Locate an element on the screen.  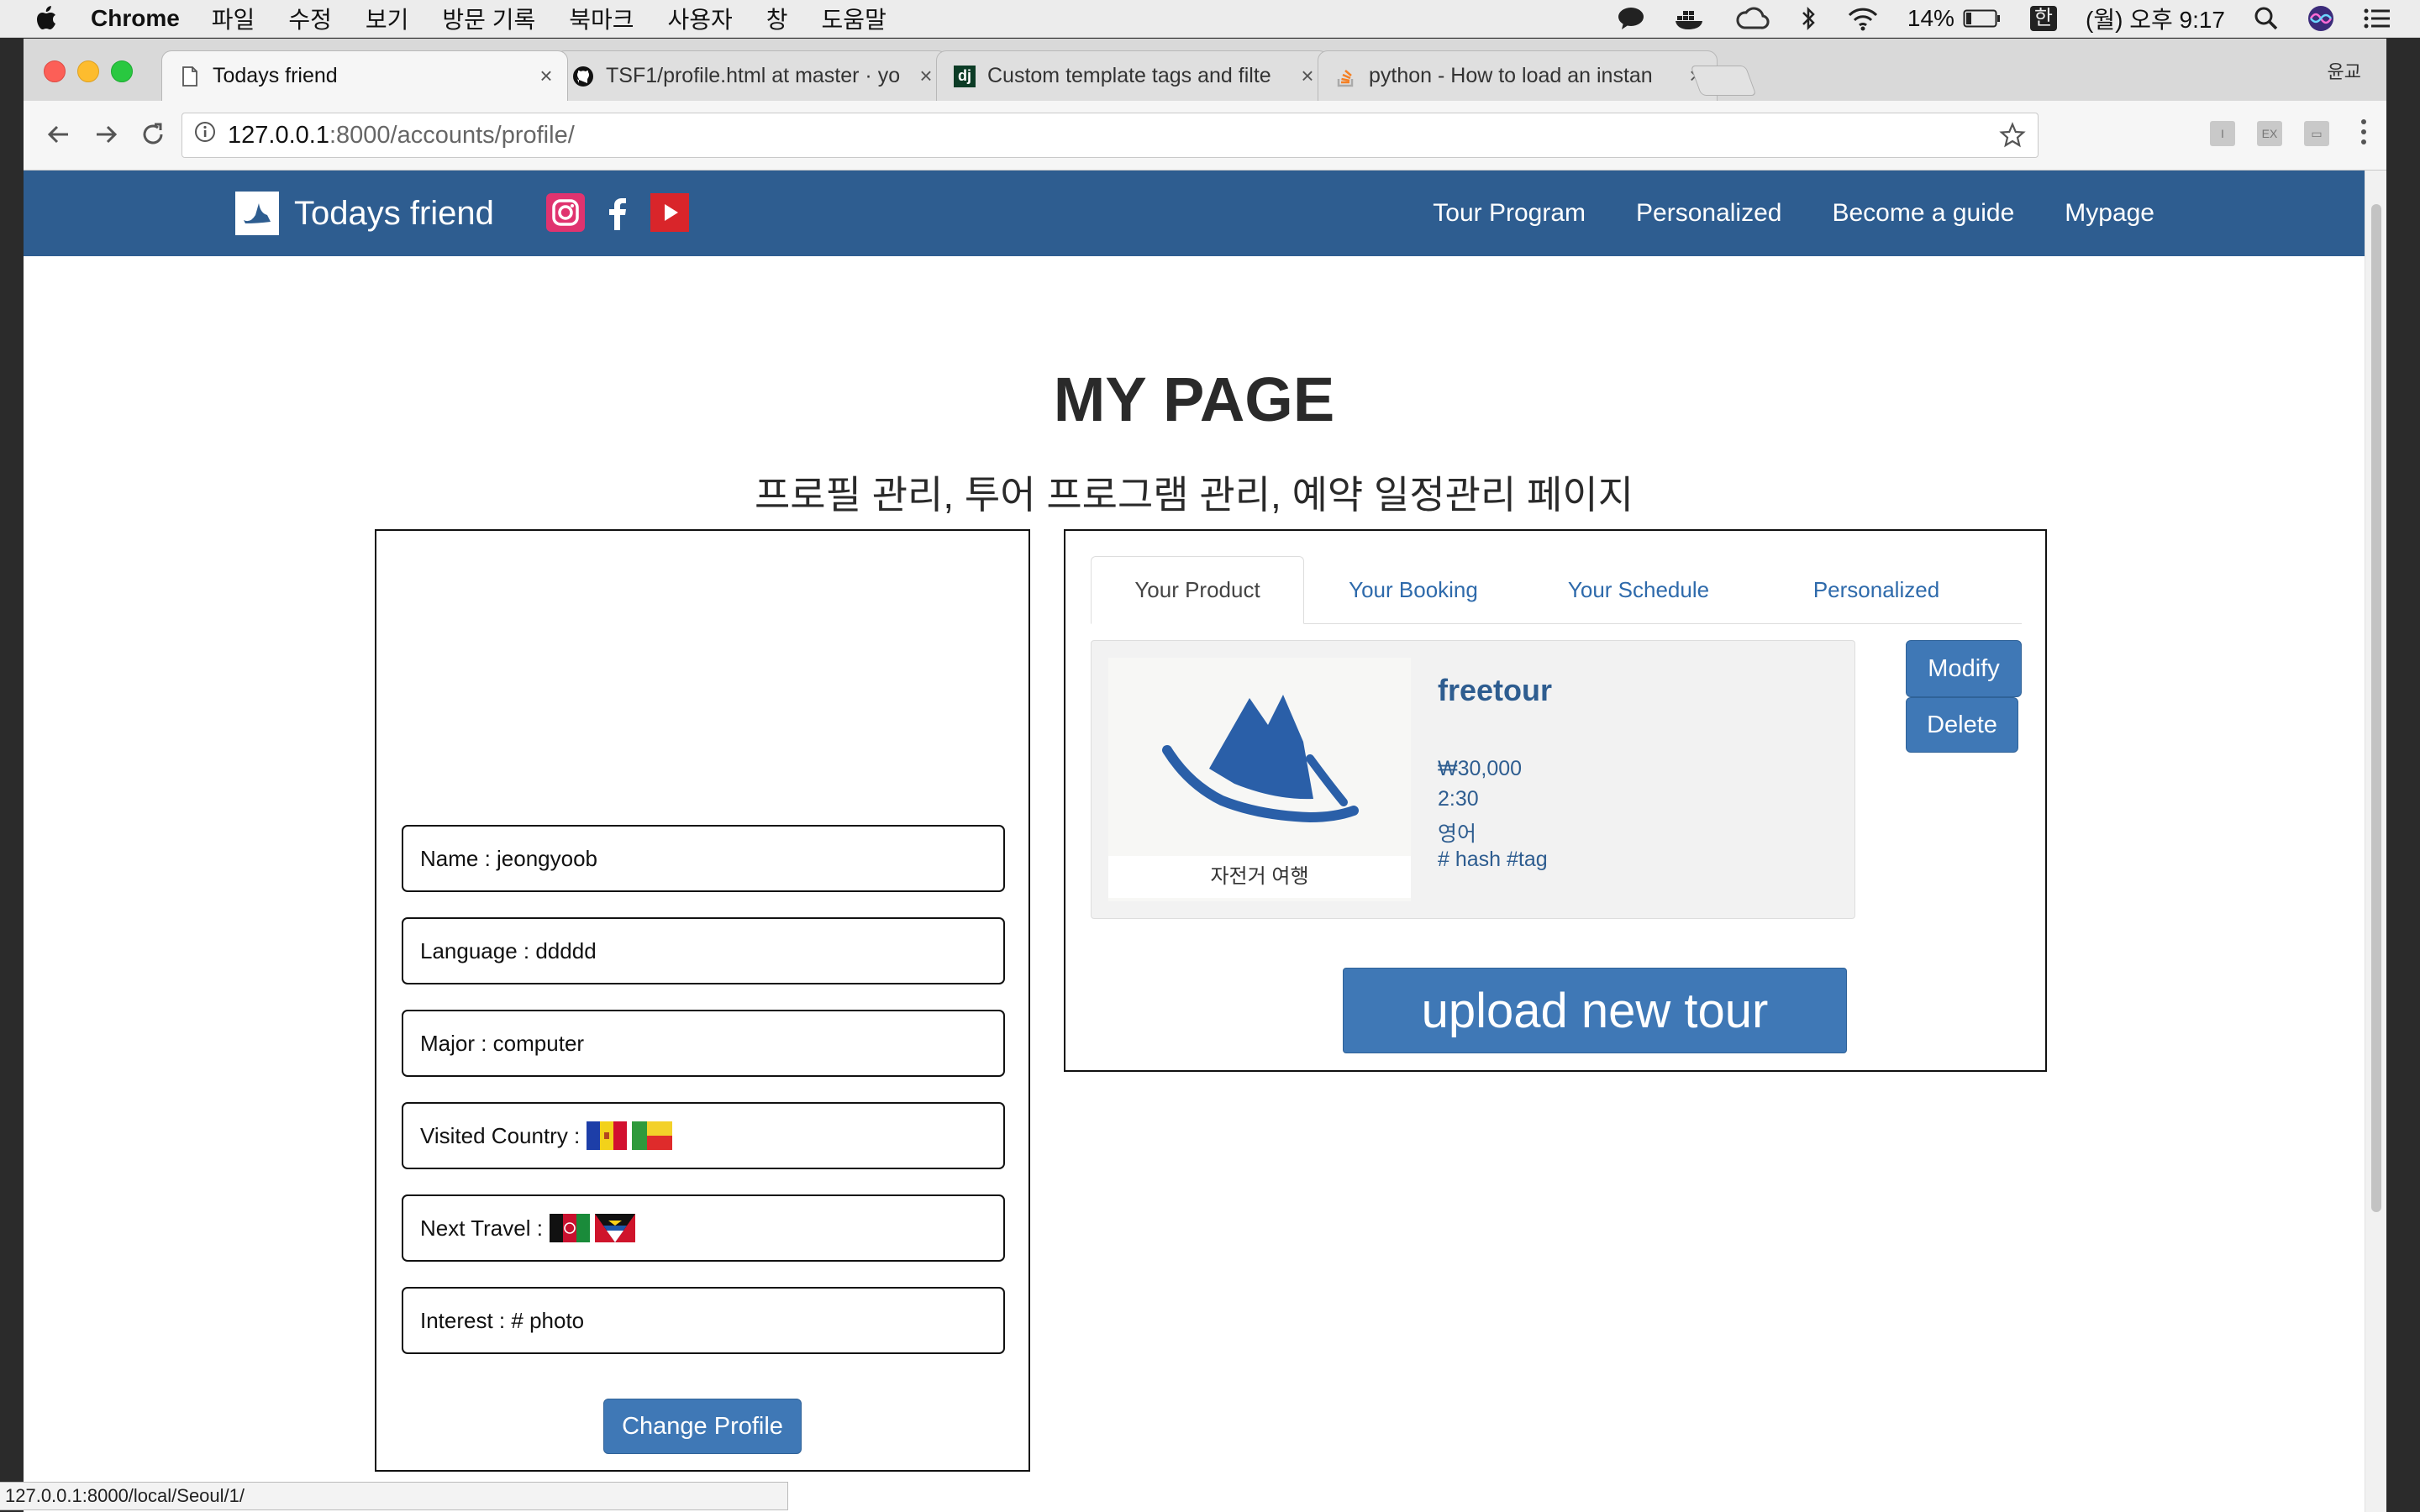
youtube-icon is located at coordinates (669, 212).